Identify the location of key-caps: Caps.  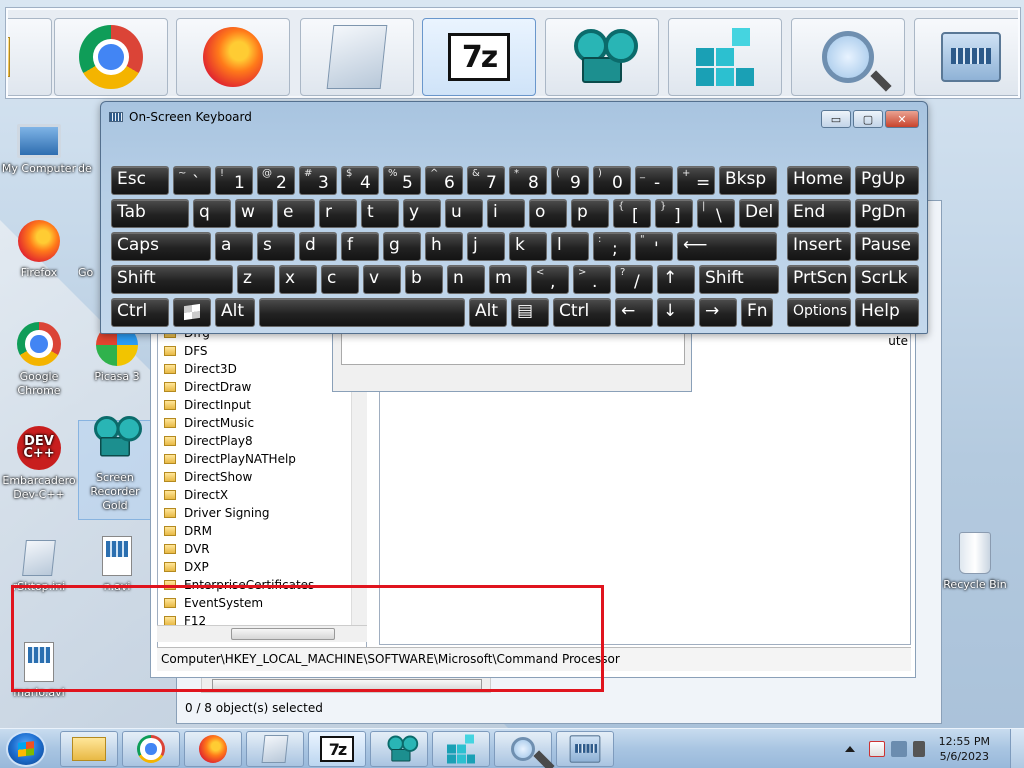
(161, 246).